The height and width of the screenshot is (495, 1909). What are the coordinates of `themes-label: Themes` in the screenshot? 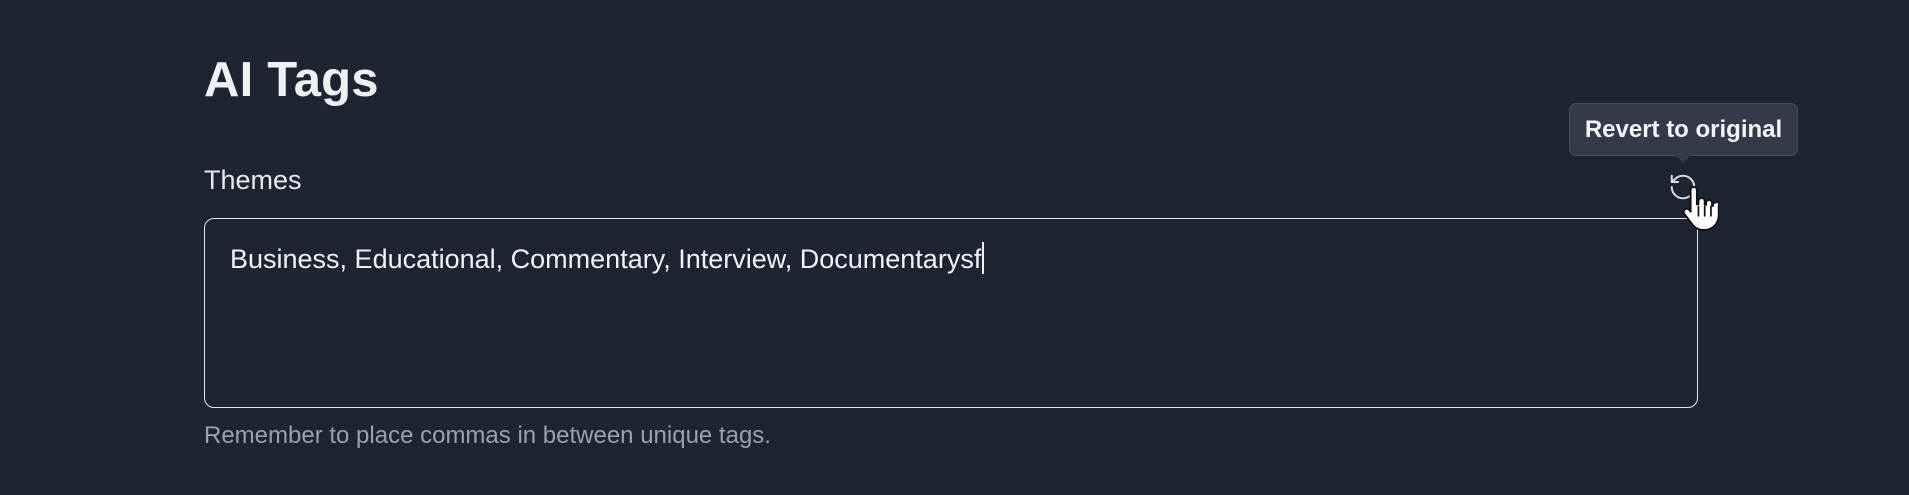 It's located at (253, 180).